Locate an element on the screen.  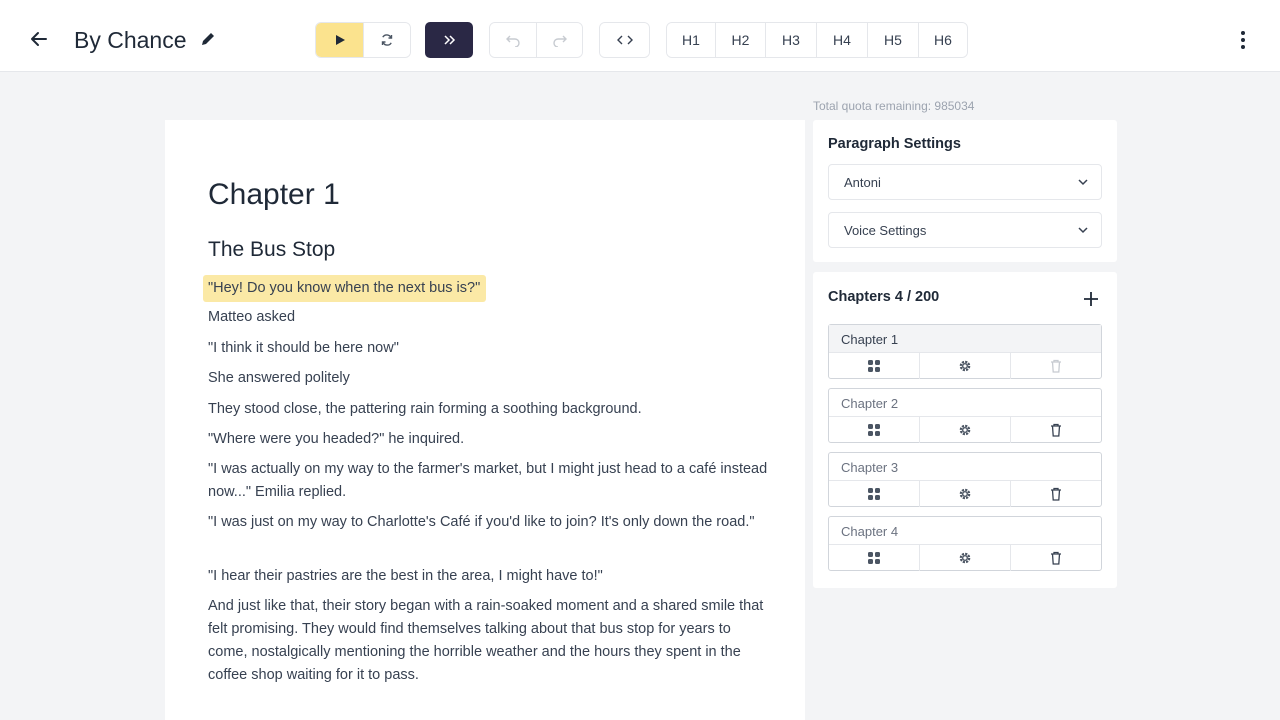
redo-button is located at coordinates (559, 40).